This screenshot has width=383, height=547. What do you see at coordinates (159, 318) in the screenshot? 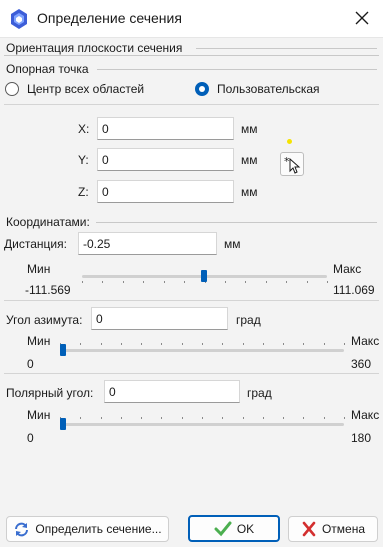
I see `azimuth-field` at bounding box center [159, 318].